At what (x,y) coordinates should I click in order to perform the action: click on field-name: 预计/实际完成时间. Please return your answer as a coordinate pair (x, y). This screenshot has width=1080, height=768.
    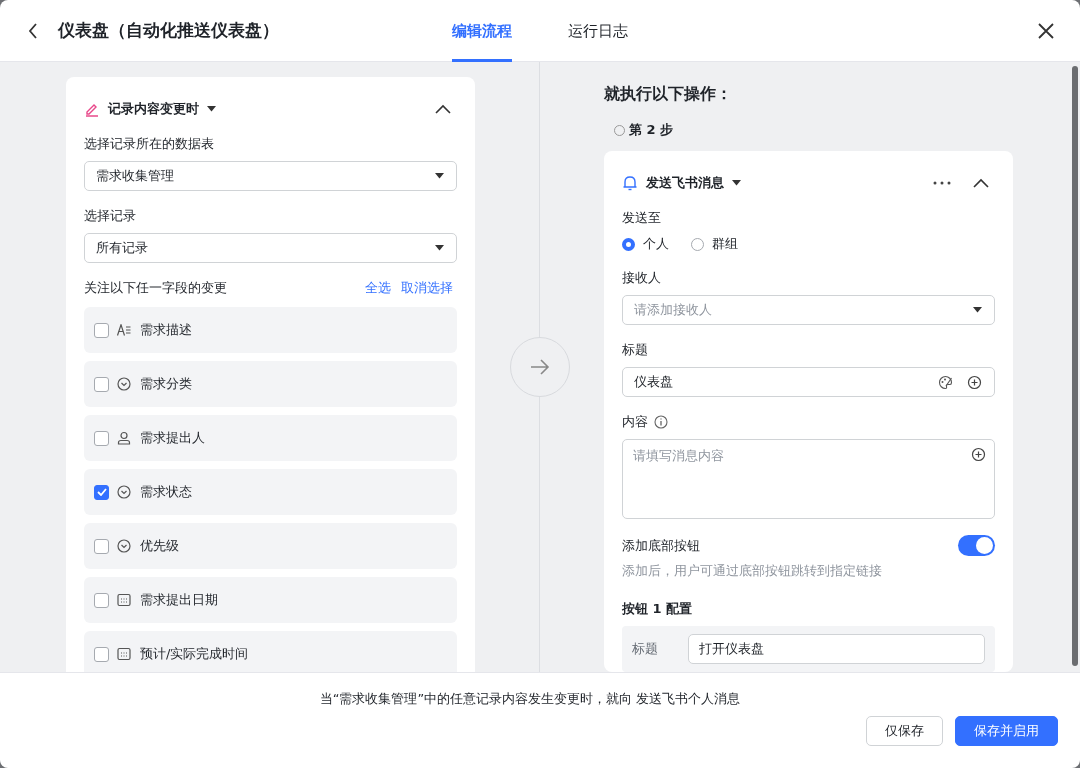
    Looking at the image, I should click on (194, 654).